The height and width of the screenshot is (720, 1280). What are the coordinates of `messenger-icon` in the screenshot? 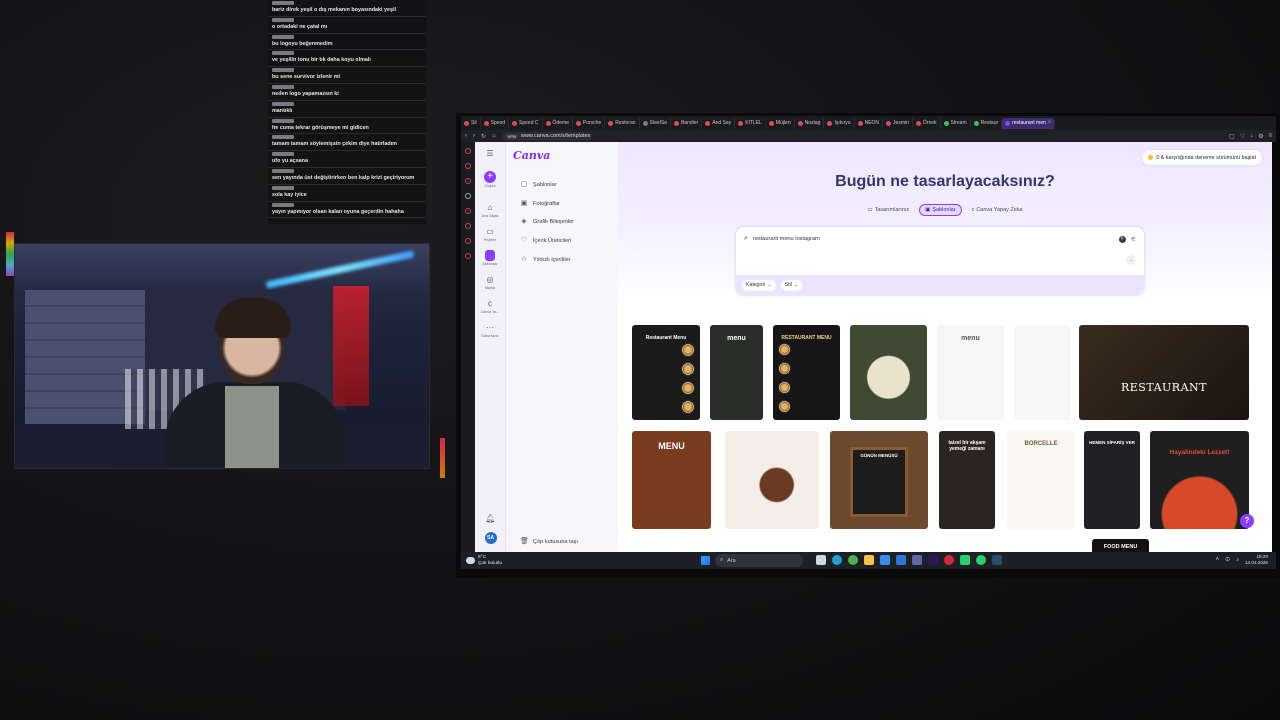 It's located at (468, 181).